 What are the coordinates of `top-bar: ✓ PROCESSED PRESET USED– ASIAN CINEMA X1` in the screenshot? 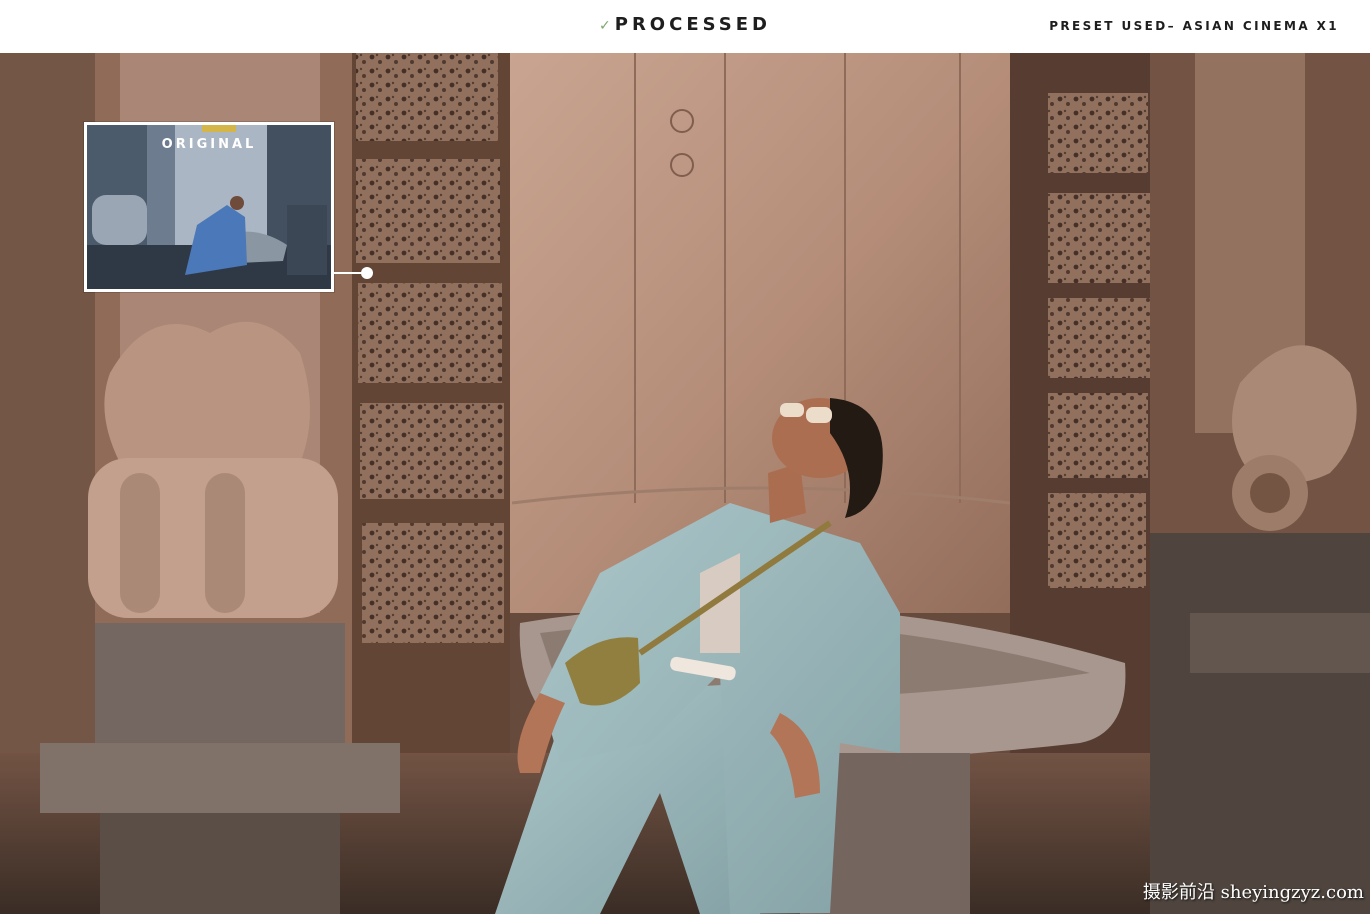 It's located at (685, 26).